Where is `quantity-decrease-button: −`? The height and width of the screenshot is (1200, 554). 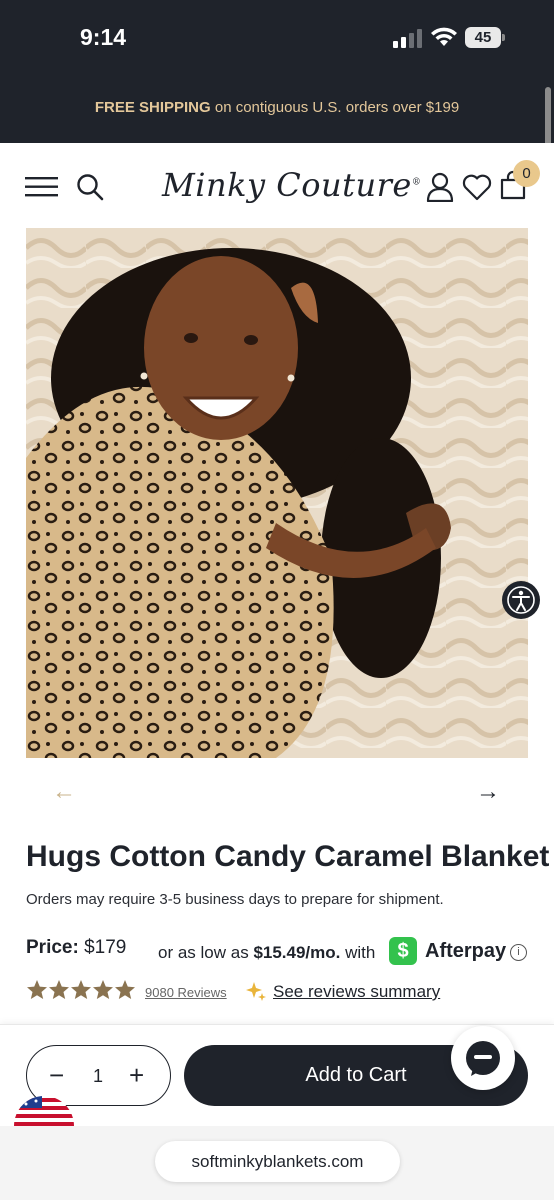 quantity-decrease-button: − is located at coordinates (56, 1075).